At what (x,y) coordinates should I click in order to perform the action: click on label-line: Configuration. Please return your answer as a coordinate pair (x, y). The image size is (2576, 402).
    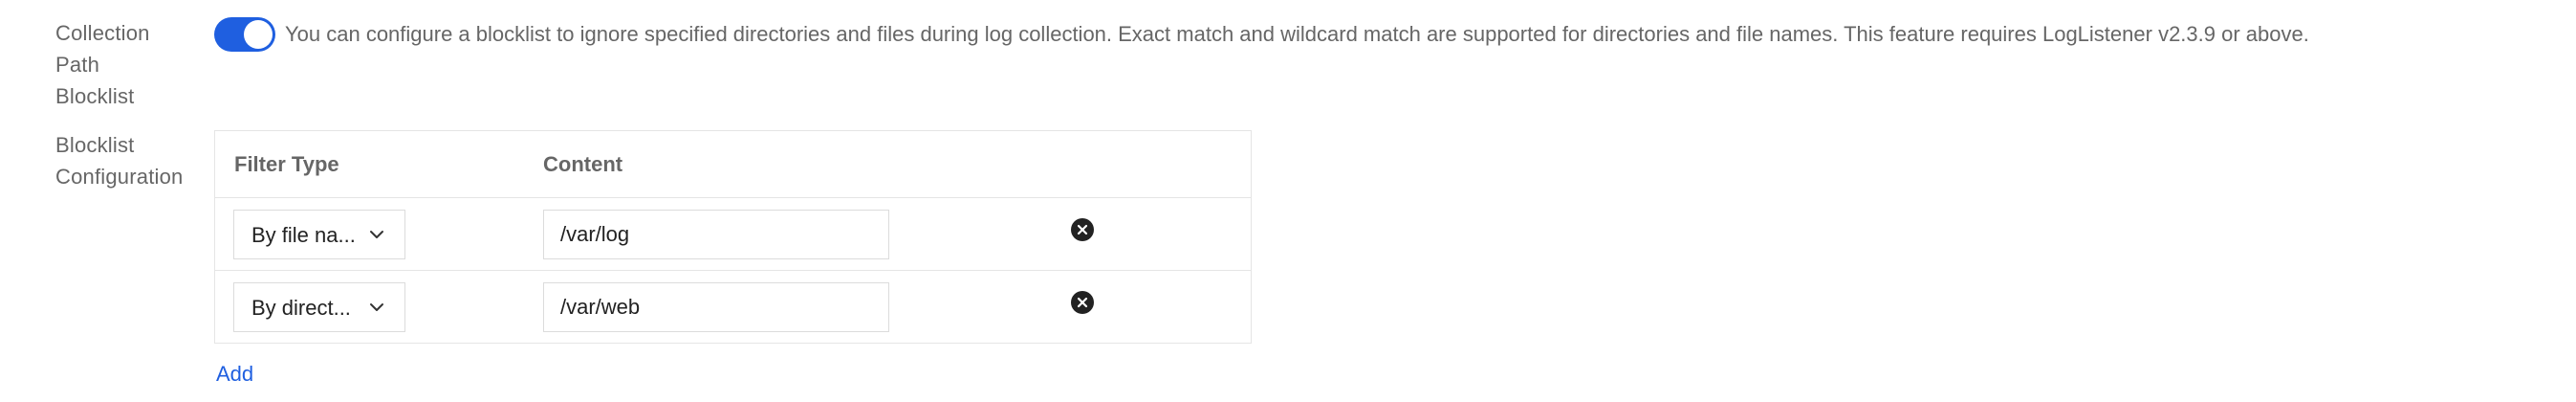
    Looking at the image, I should click on (119, 177).